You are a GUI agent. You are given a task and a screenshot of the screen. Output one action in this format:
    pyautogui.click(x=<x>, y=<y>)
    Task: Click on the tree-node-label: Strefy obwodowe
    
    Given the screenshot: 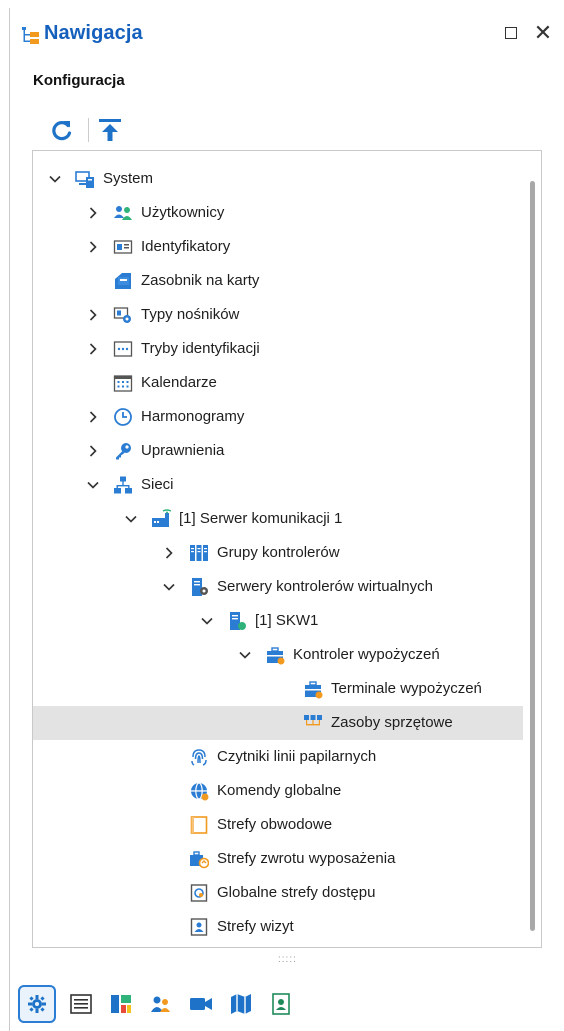 What is the action you would take?
    pyautogui.click(x=275, y=824)
    